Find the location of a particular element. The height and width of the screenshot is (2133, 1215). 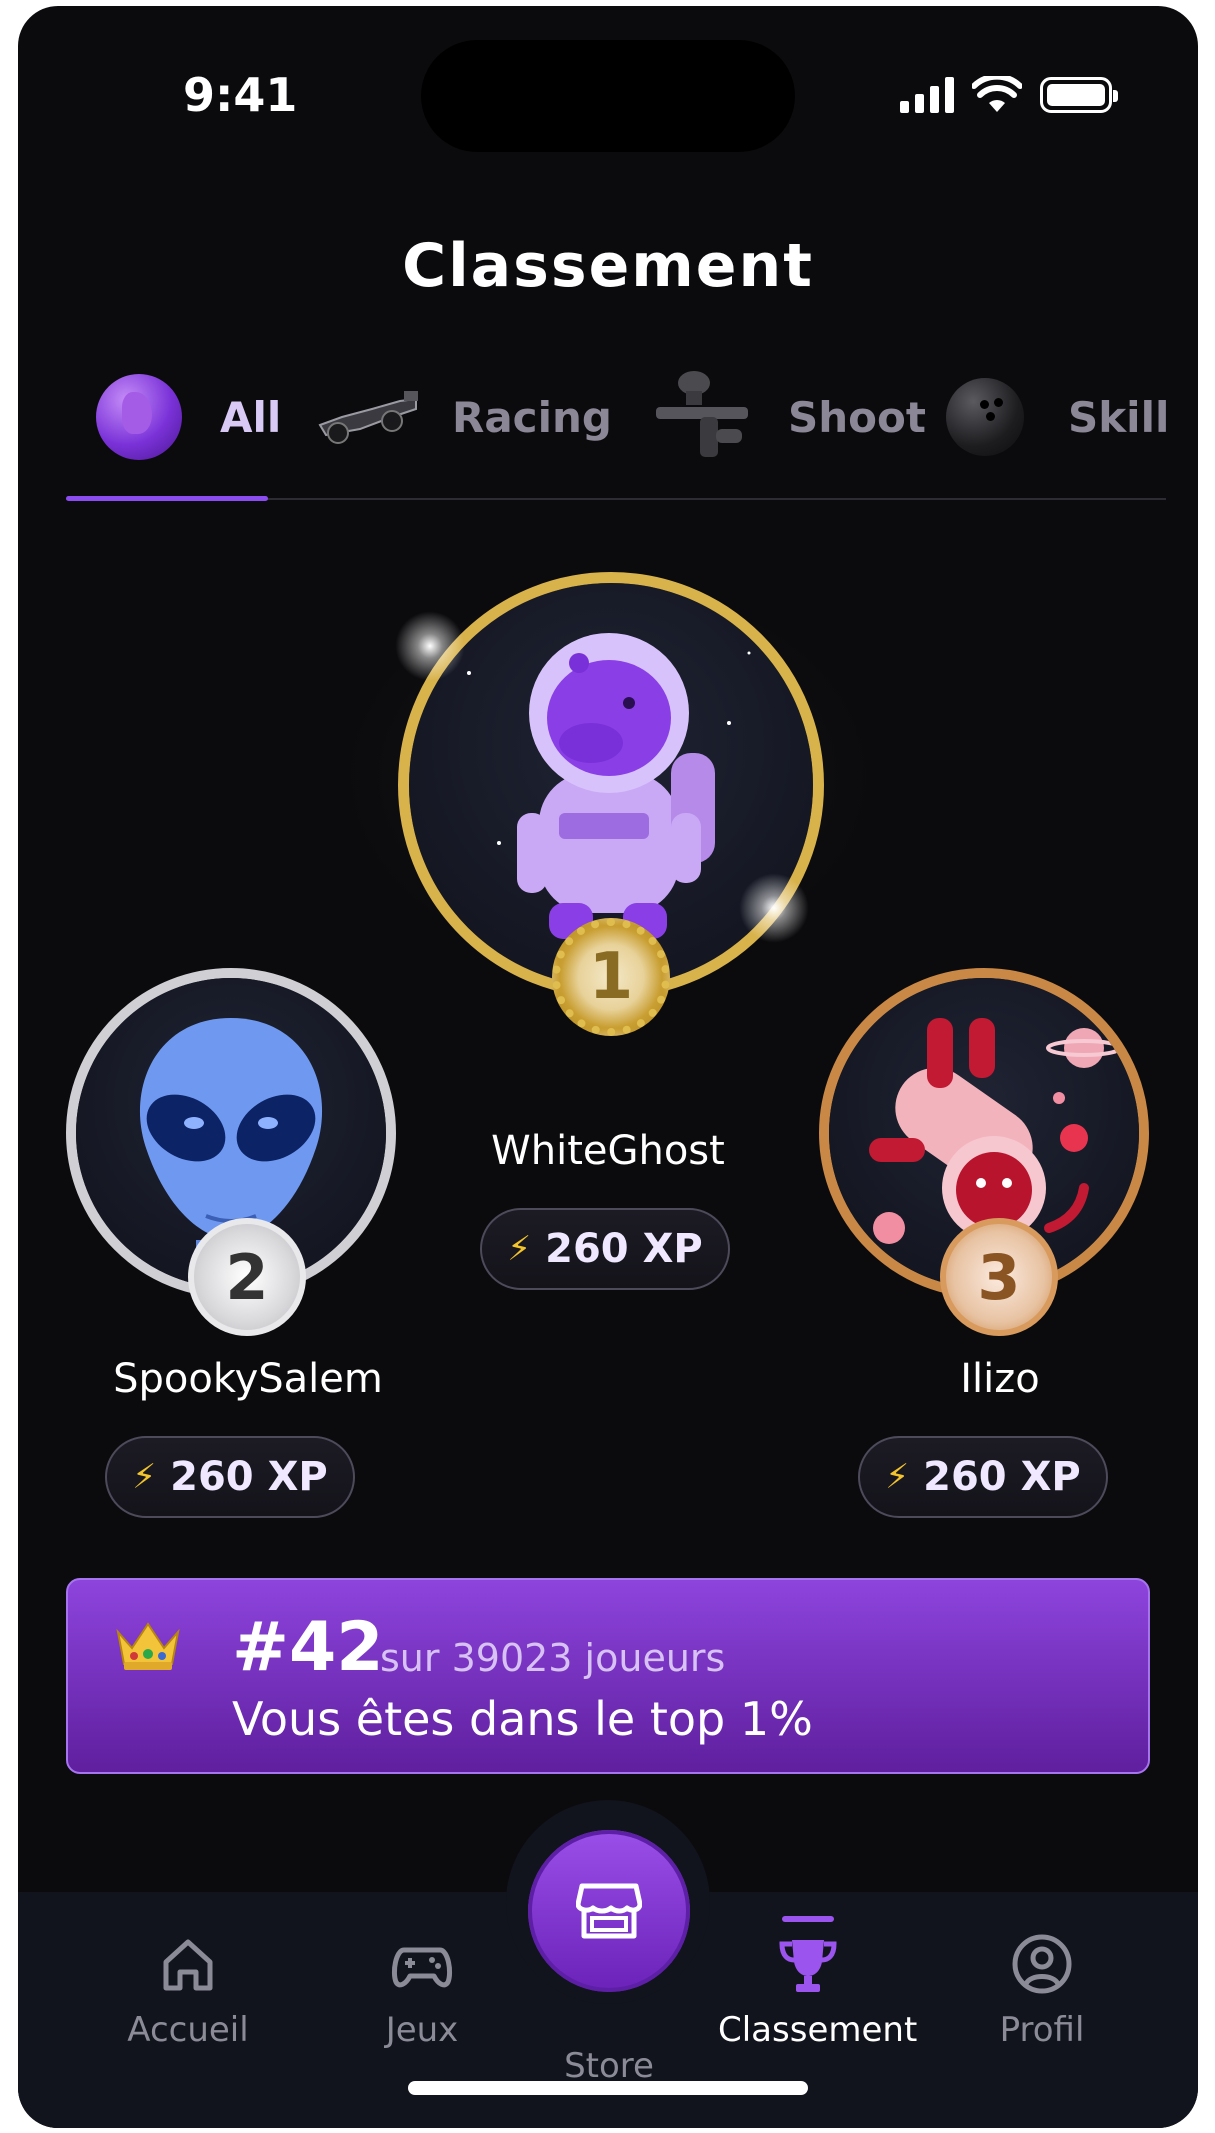

nav-jeux: Jeux is located at coordinates (422, 1991).